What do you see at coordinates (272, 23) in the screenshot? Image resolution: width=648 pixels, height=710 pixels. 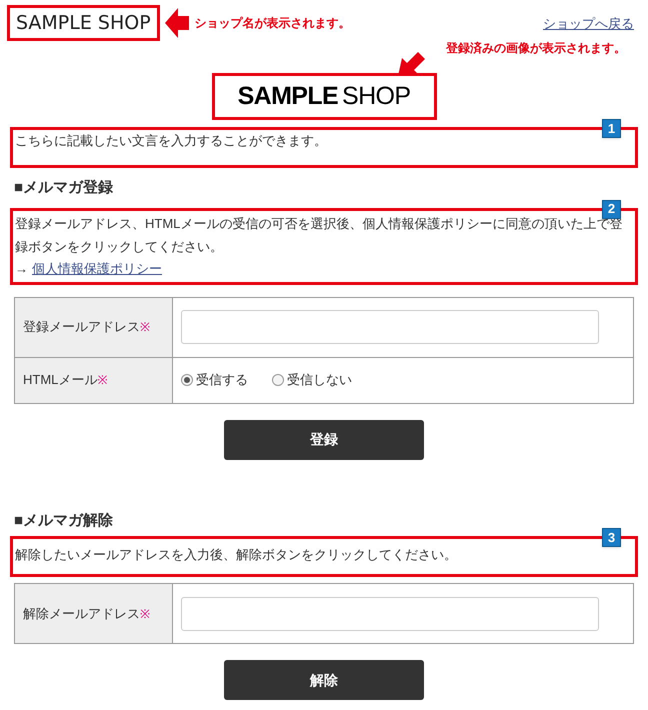 I see `annotation-text: ショップ名が表示されます。` at bounding box center [272, 23].